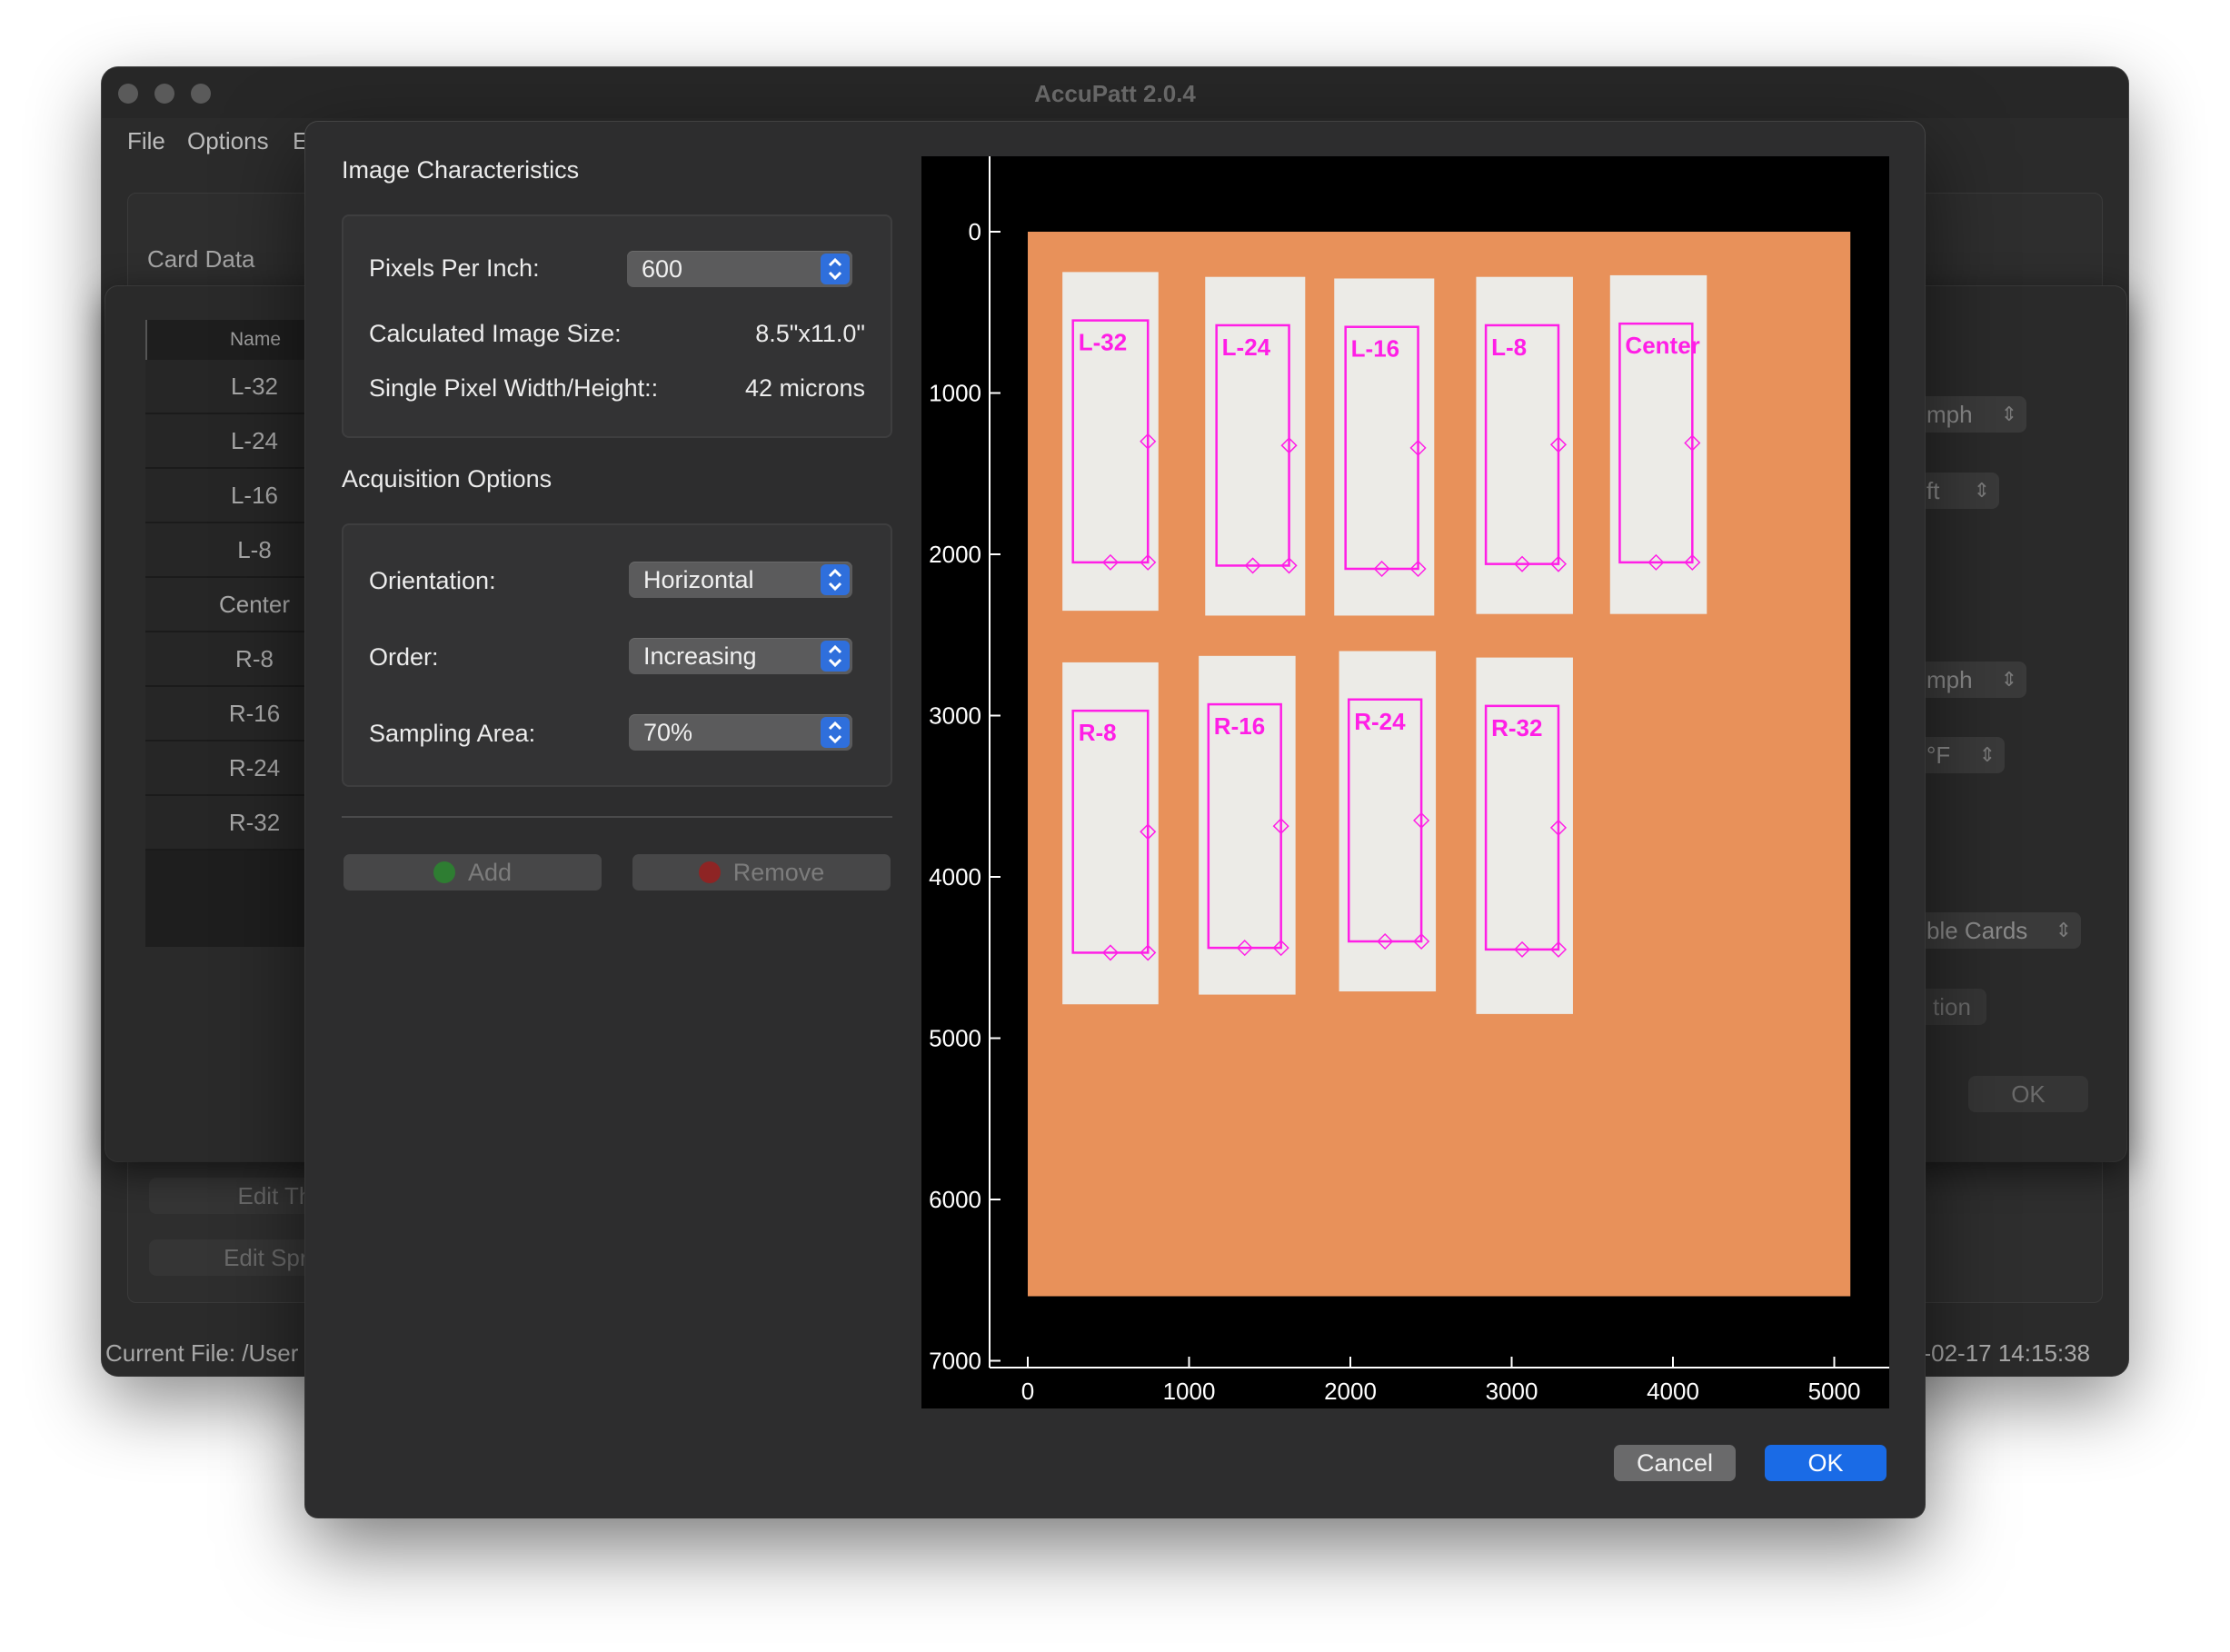 The width and height of the screenshot is (2230, 1652). I want to click on pixel-size-value: 42 microns, so click(804, 388).